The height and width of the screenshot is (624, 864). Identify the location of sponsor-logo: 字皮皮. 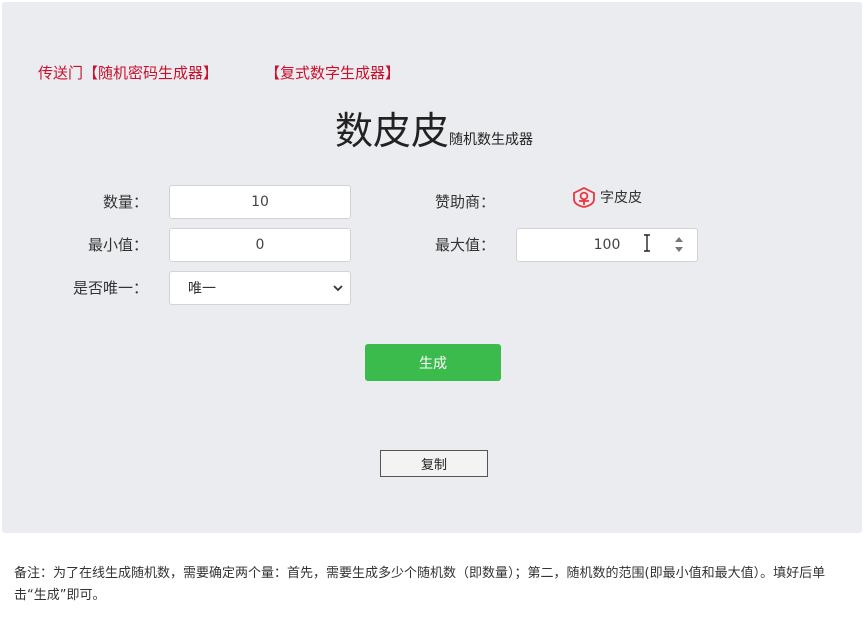
(607, 197).